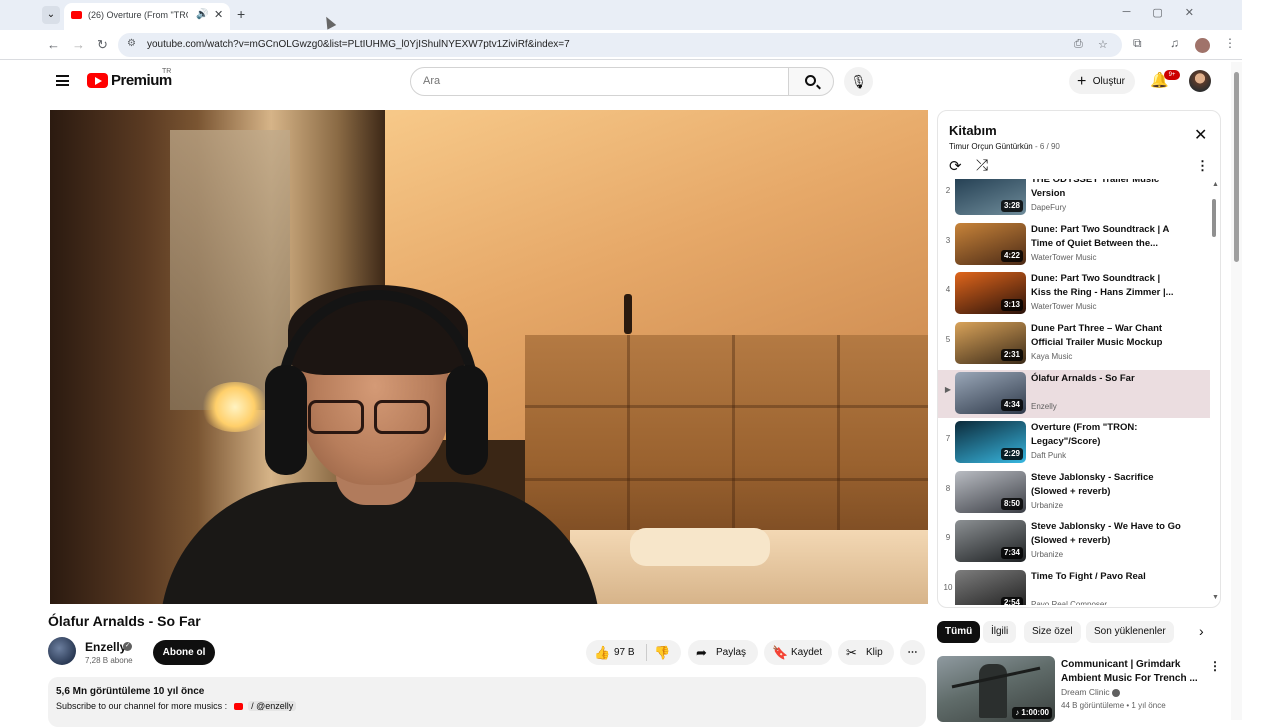 This screenshot has height=727, width=1280. I want to click on share-button: ➦ Paylaş, so click(723, 652).